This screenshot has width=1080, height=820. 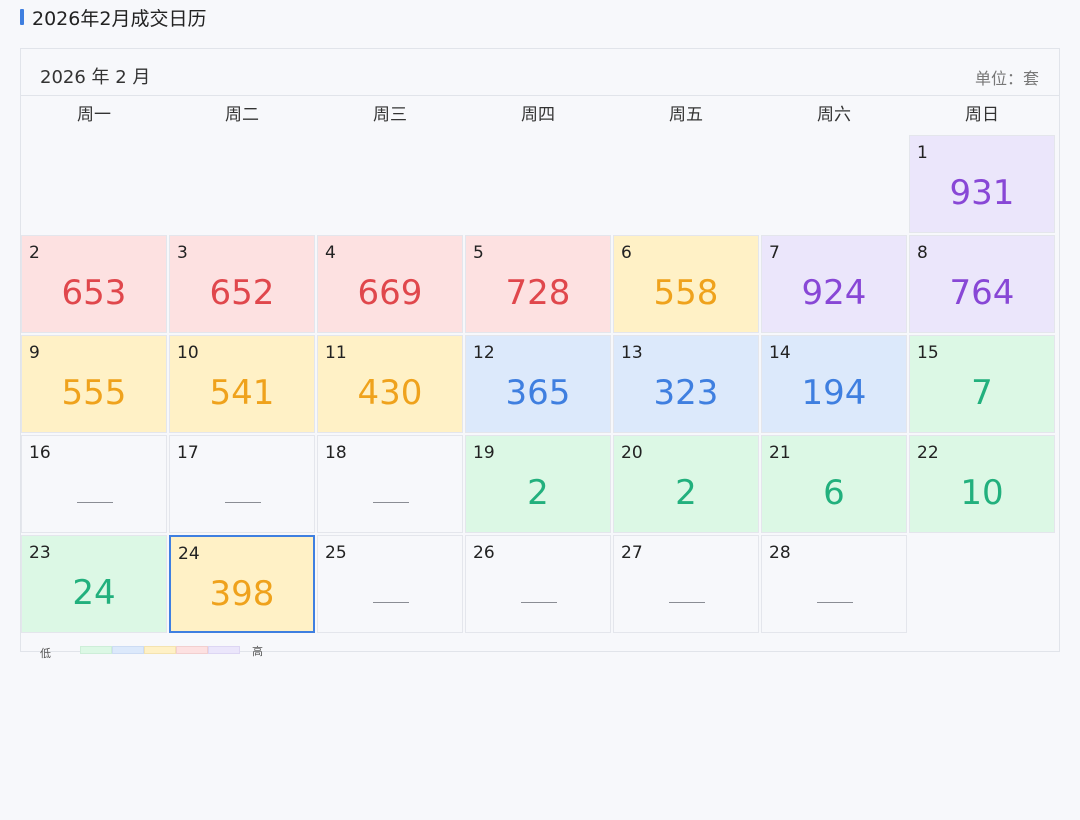 I want to click on day-value: 398, so click(x=242, y=594).